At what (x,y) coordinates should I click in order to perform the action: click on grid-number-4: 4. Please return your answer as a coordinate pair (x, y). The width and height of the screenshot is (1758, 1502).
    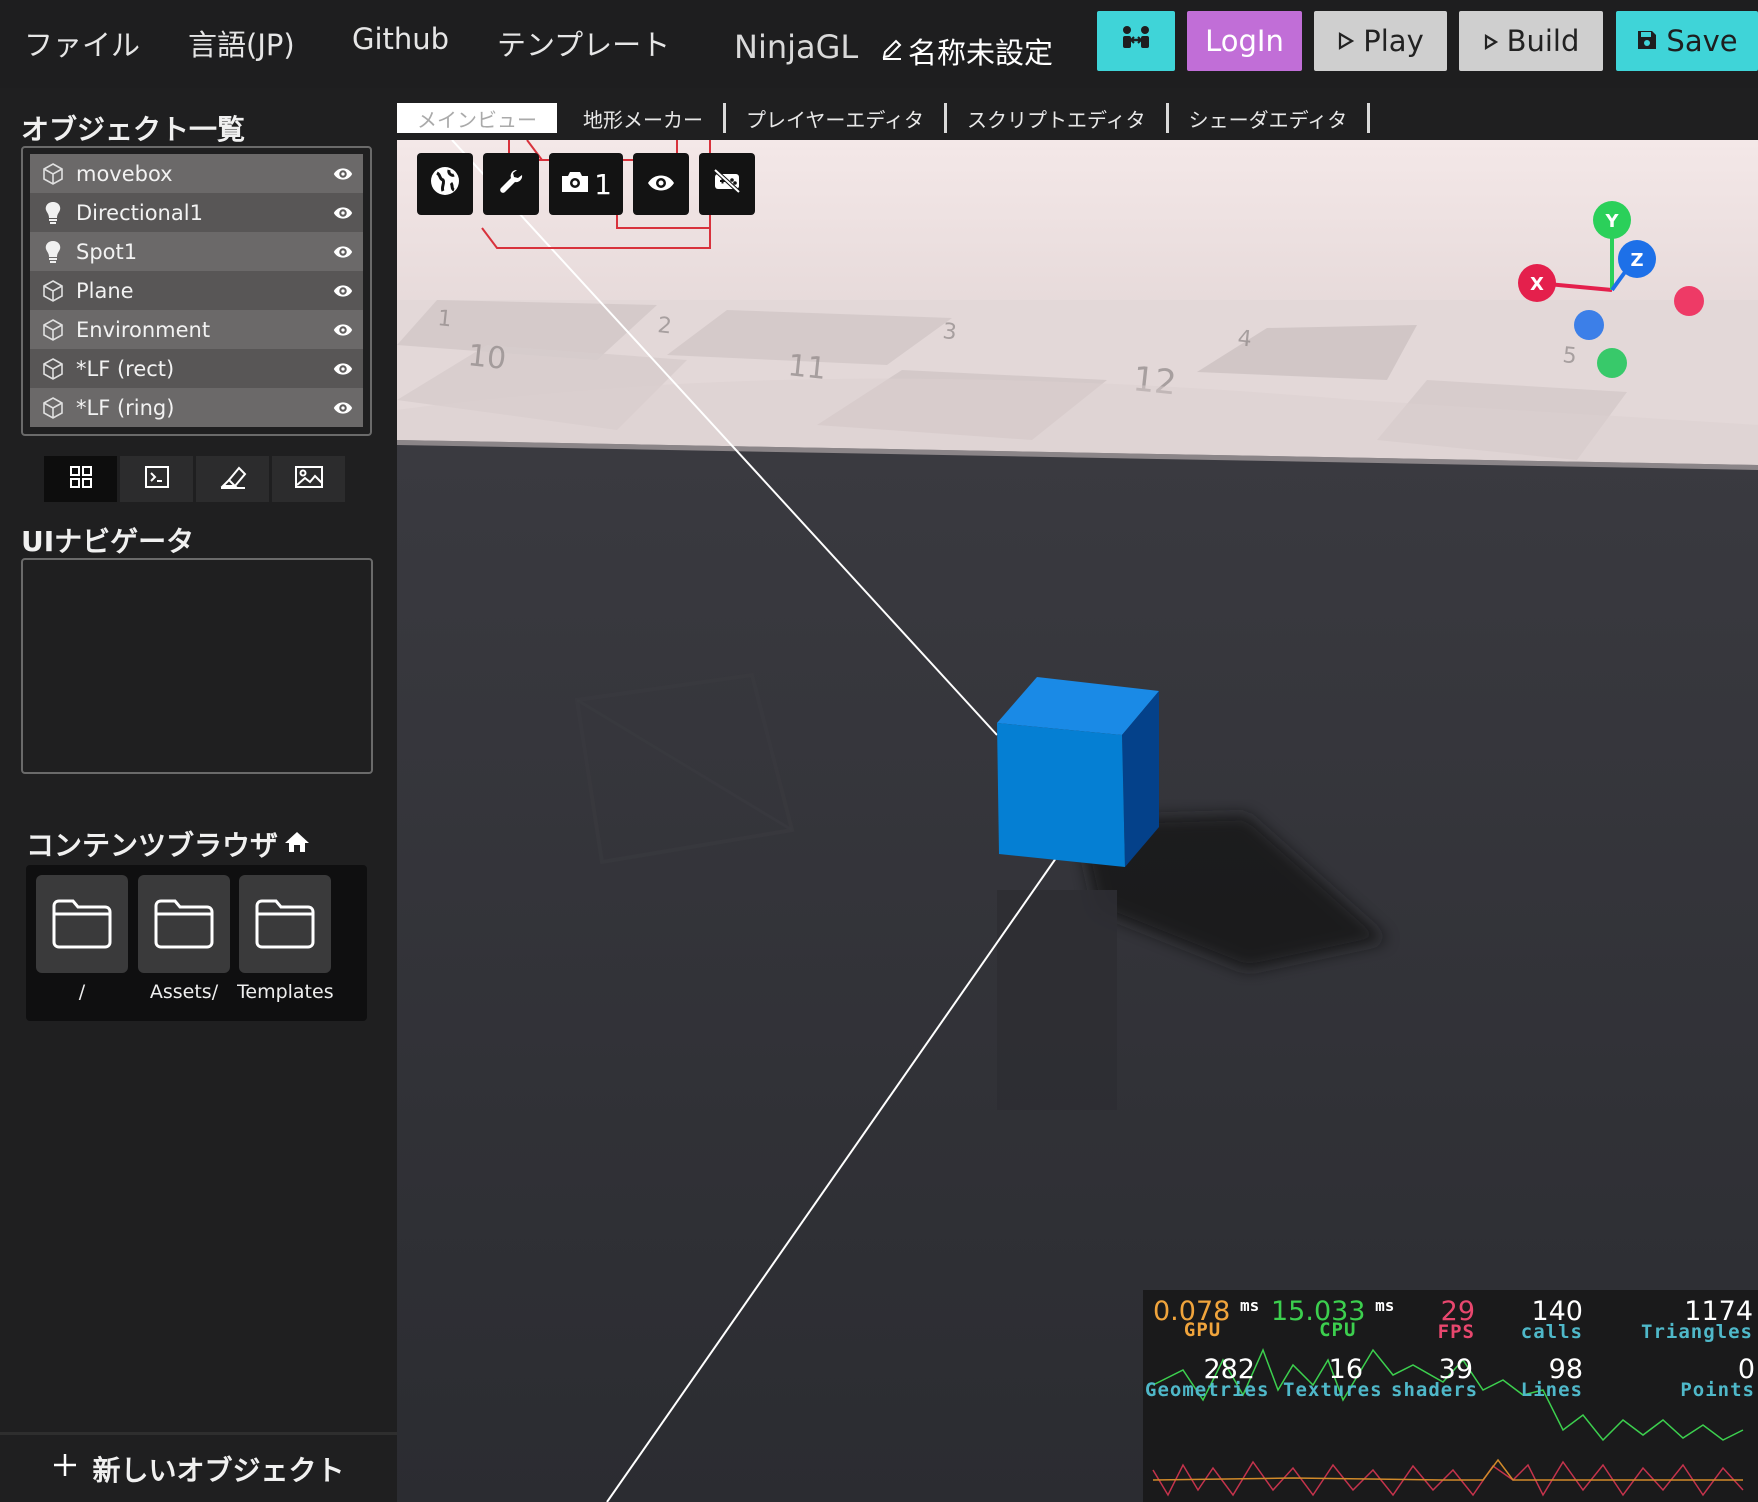
    Looking at the image, I should click on (1244, 339).